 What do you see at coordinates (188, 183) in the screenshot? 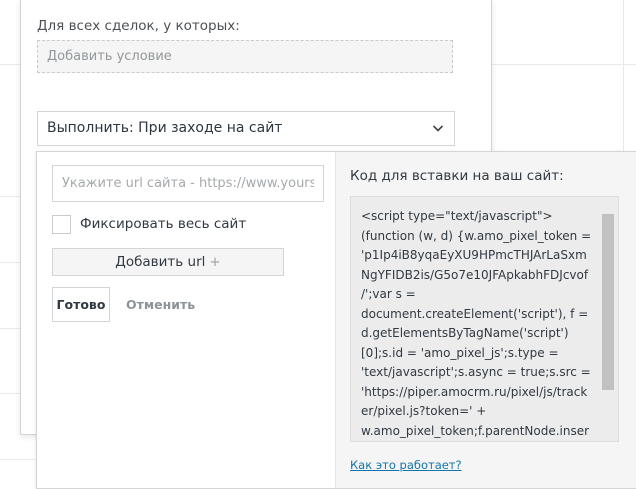
I see `site-url-input` at bounding box center [188, 183].